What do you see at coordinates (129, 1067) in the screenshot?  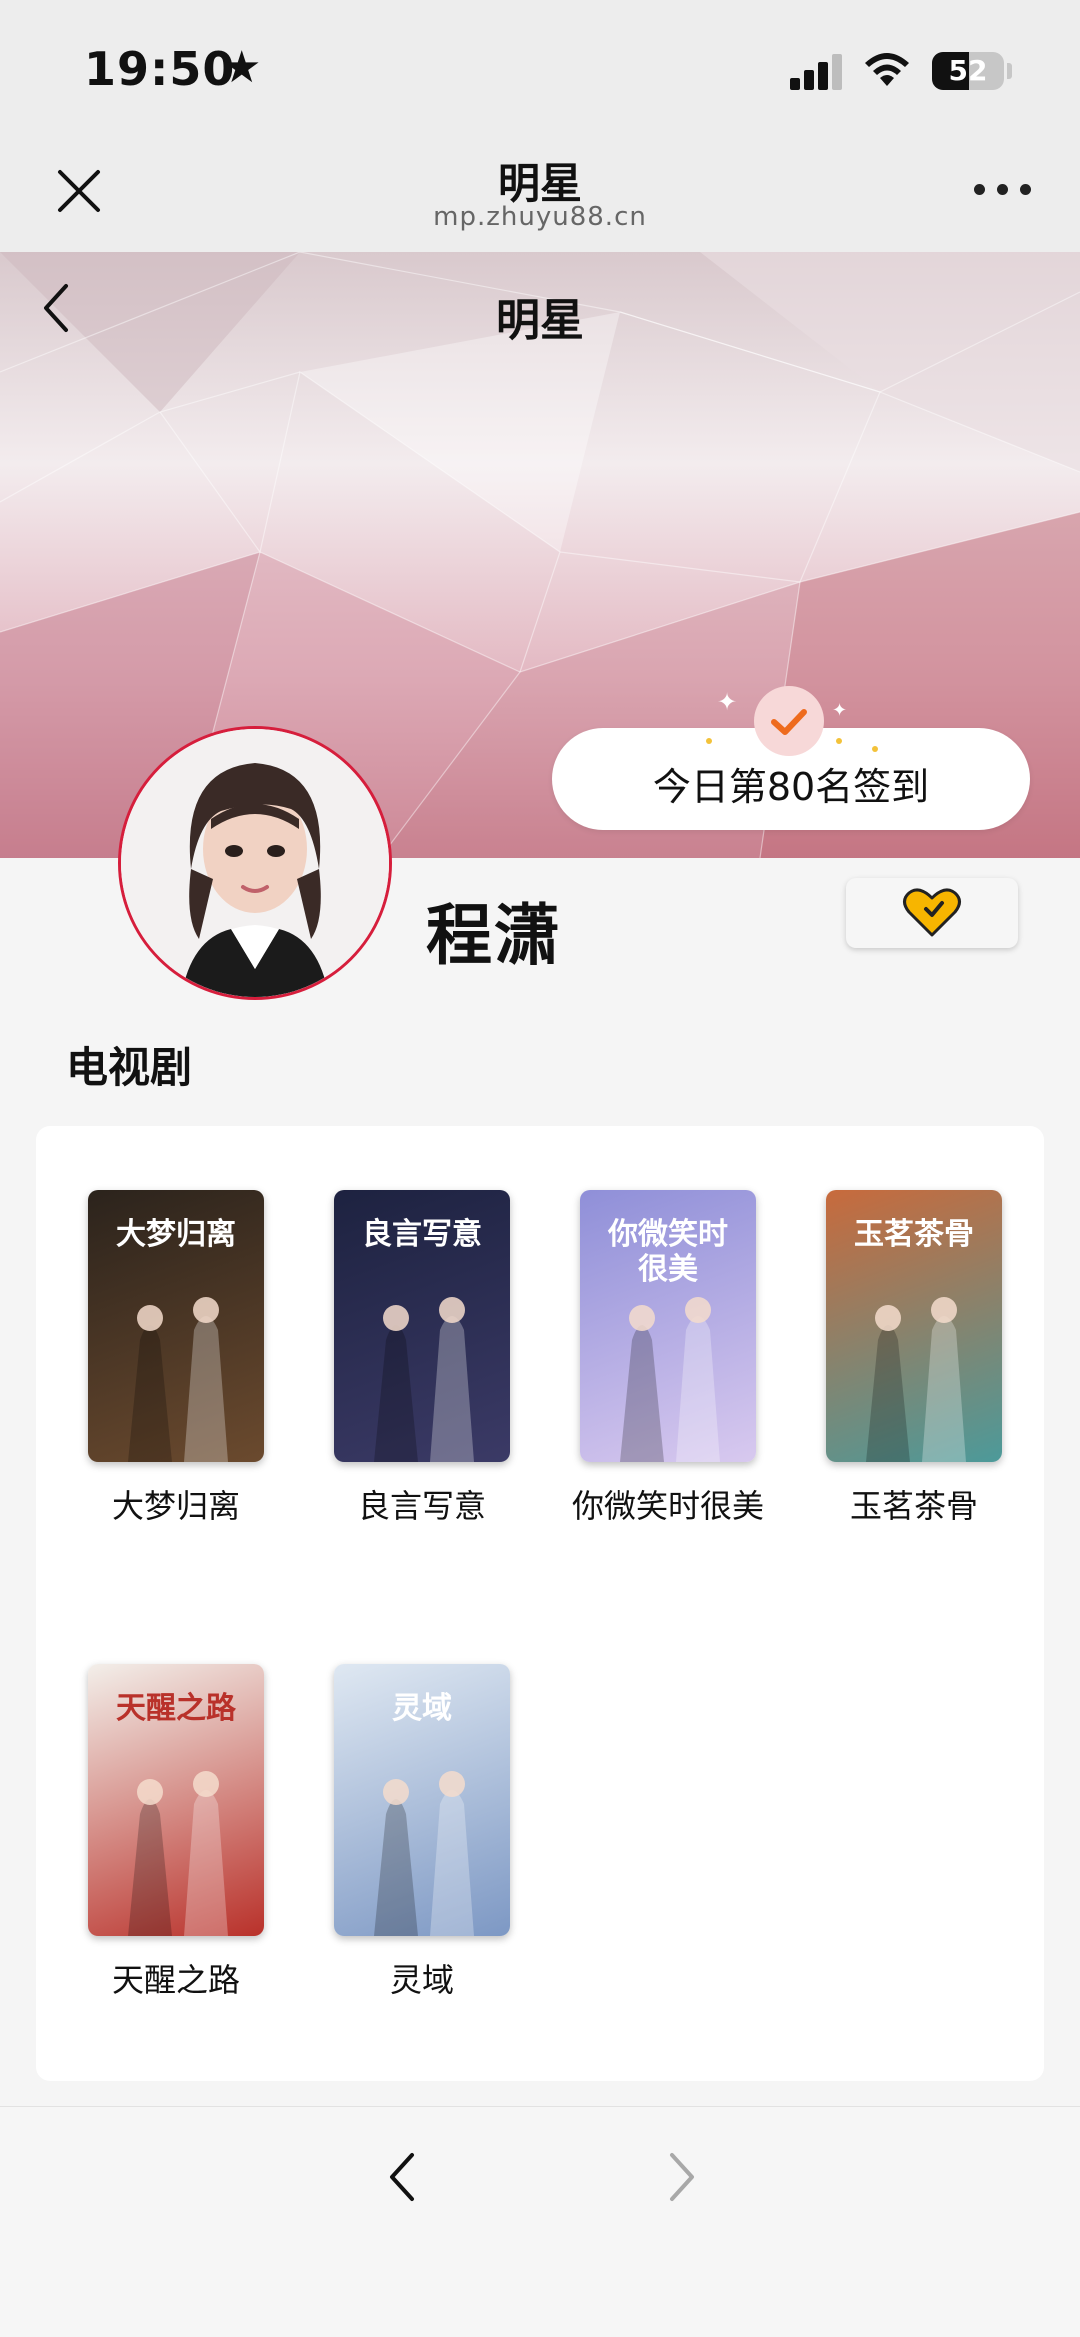 I see `section-title-tv-dramas: 电视剧` at bounding box center [129, 1067].